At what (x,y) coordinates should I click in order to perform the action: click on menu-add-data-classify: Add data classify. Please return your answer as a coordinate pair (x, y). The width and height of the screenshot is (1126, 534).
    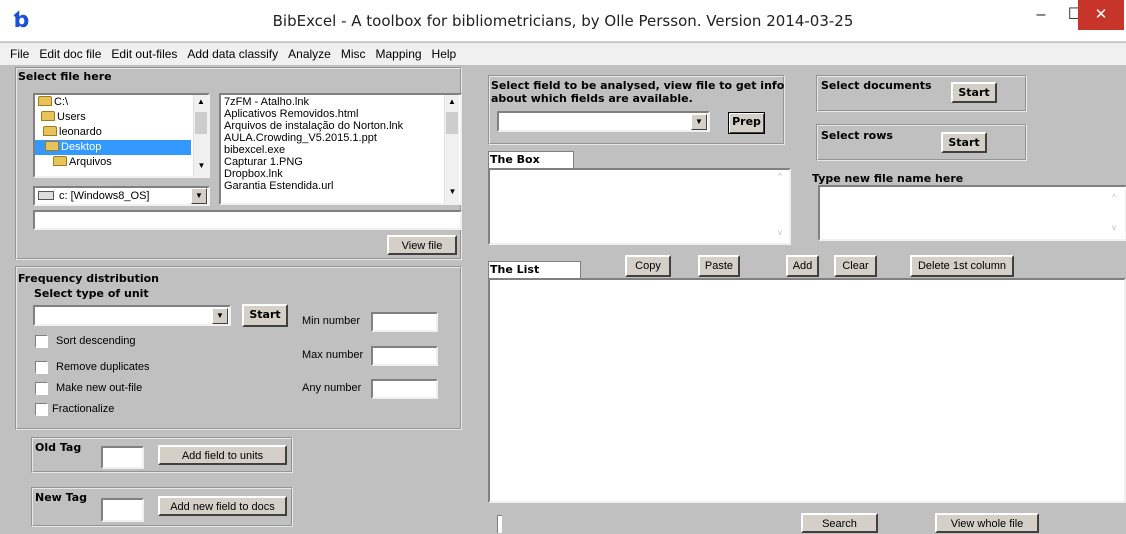
    Looking at the image, I should click on (232, 54).